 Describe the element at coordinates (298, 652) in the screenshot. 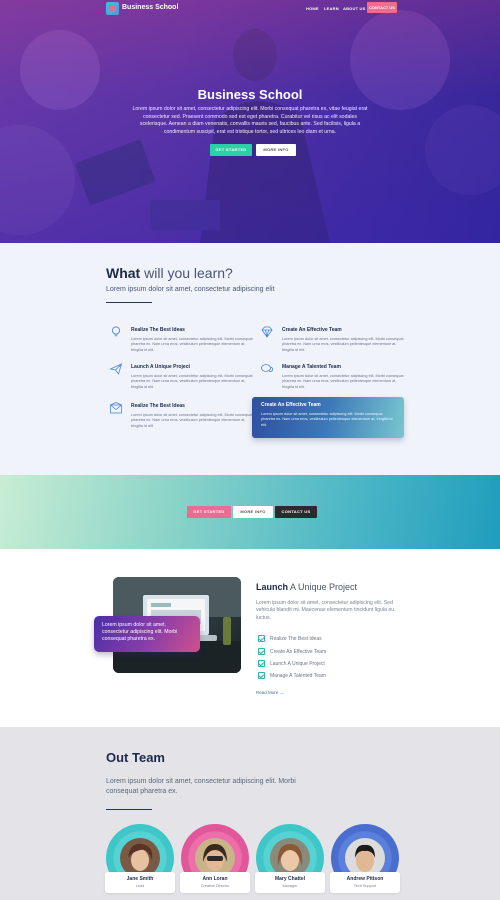

I see `checklist-label: Create An Effective Team` at that location.